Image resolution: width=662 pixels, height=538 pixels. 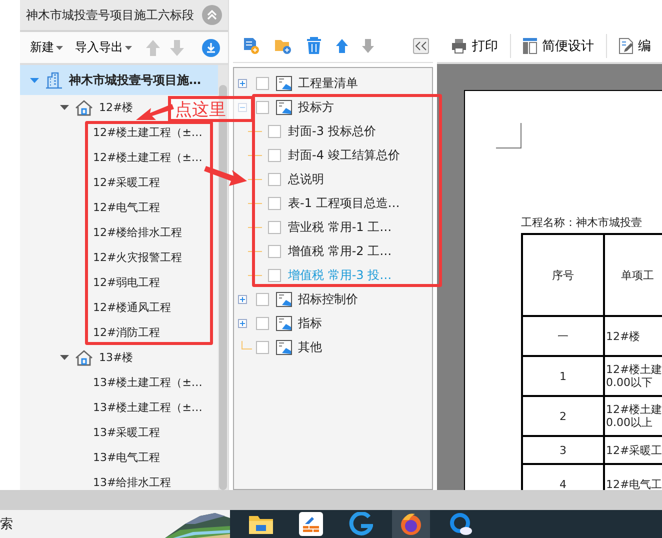 What do you see at coordinates (509, 136) in the screenshot?
I see `crop-mark` at bounding box center [509, 136].